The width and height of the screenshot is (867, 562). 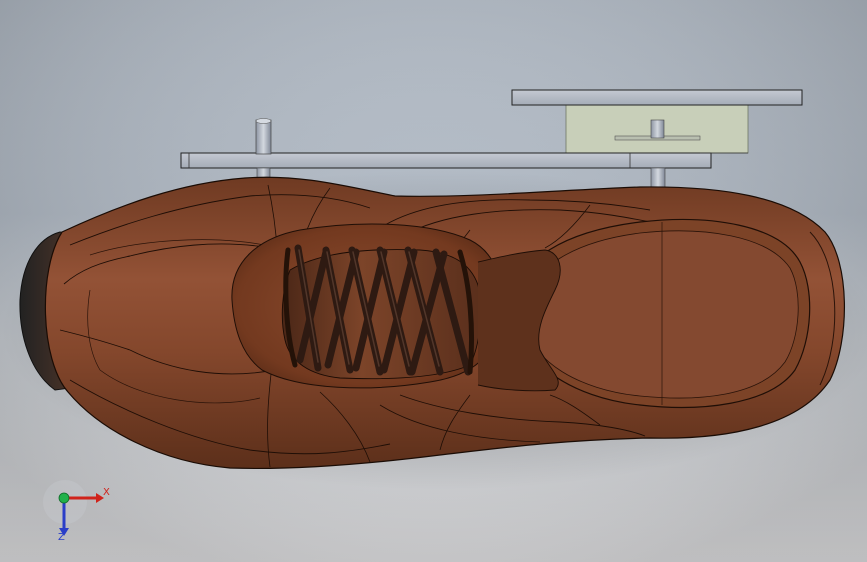 I want to click on left-pin-cap, so click(x=263, y=121).